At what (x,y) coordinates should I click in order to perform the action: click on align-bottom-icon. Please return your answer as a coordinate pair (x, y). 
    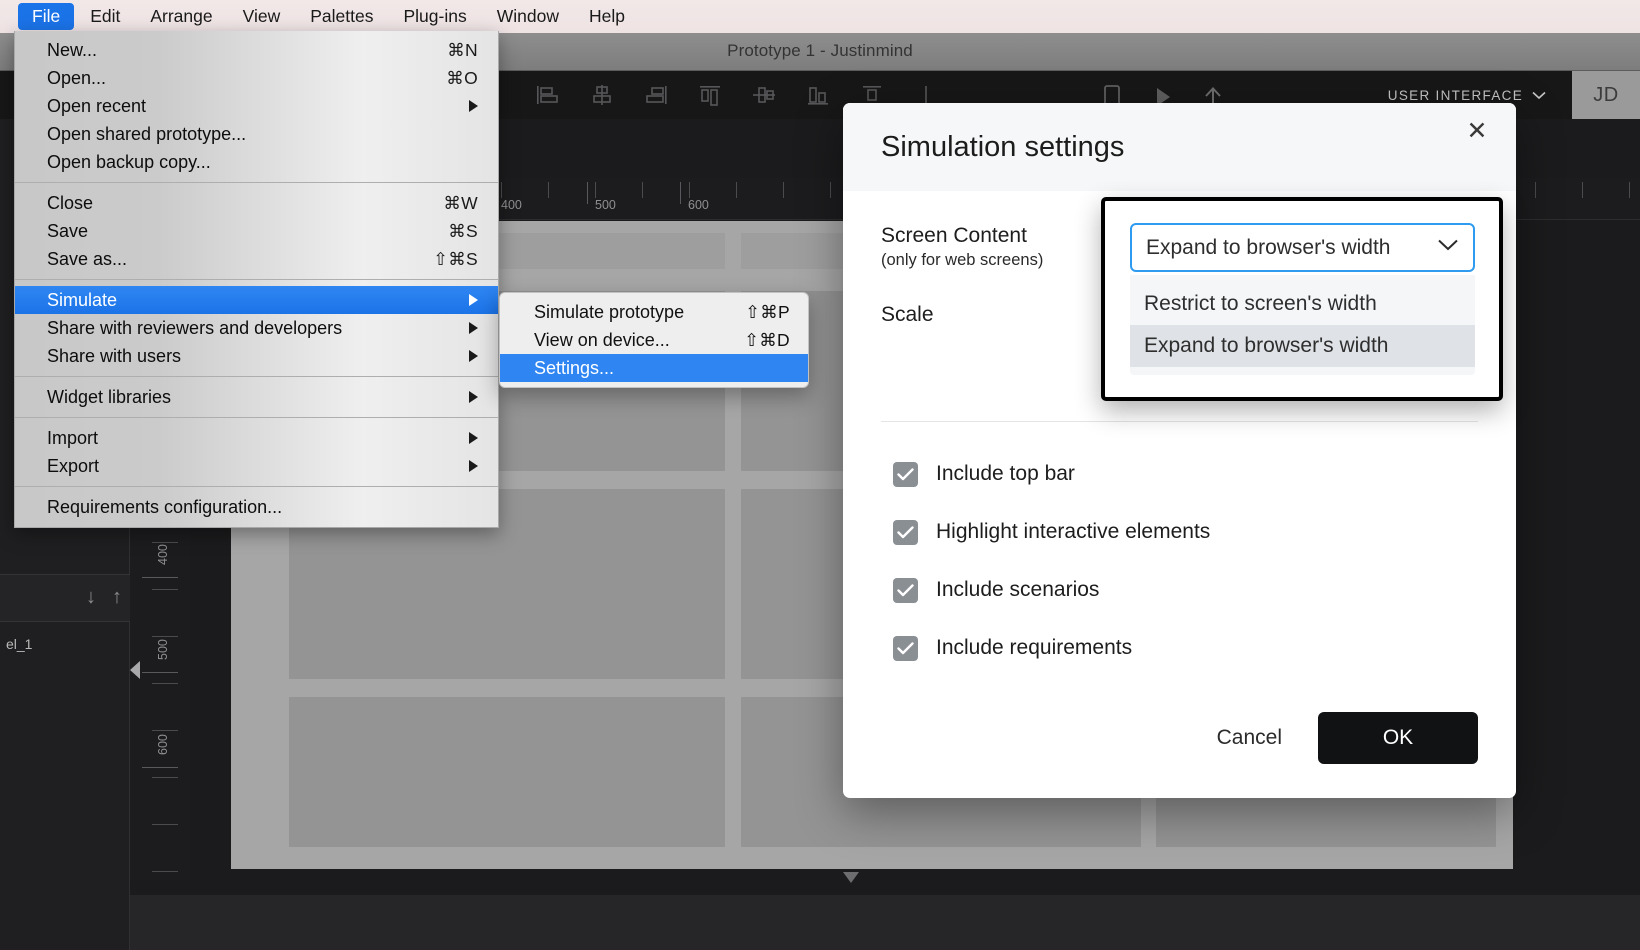
    Looking at the image, I should click on (818, 95).